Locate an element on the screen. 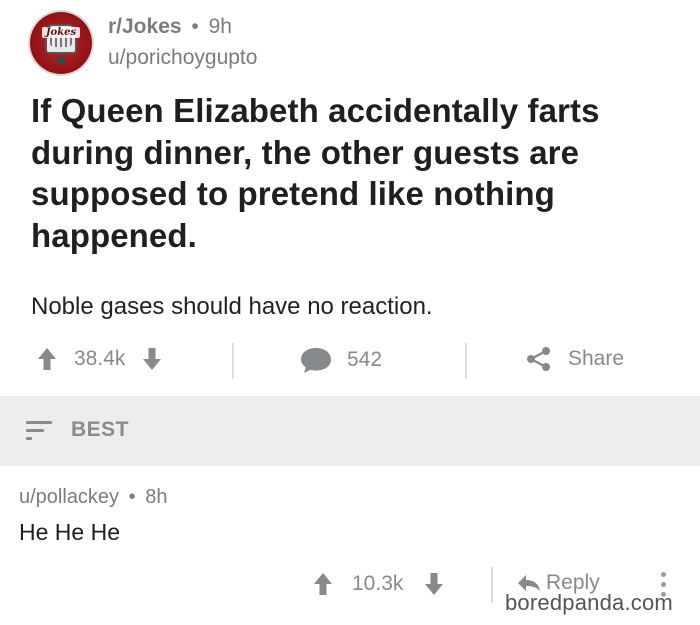 This screenshot has width=700, height=625. share-icon is located at coordinates (538, 359).